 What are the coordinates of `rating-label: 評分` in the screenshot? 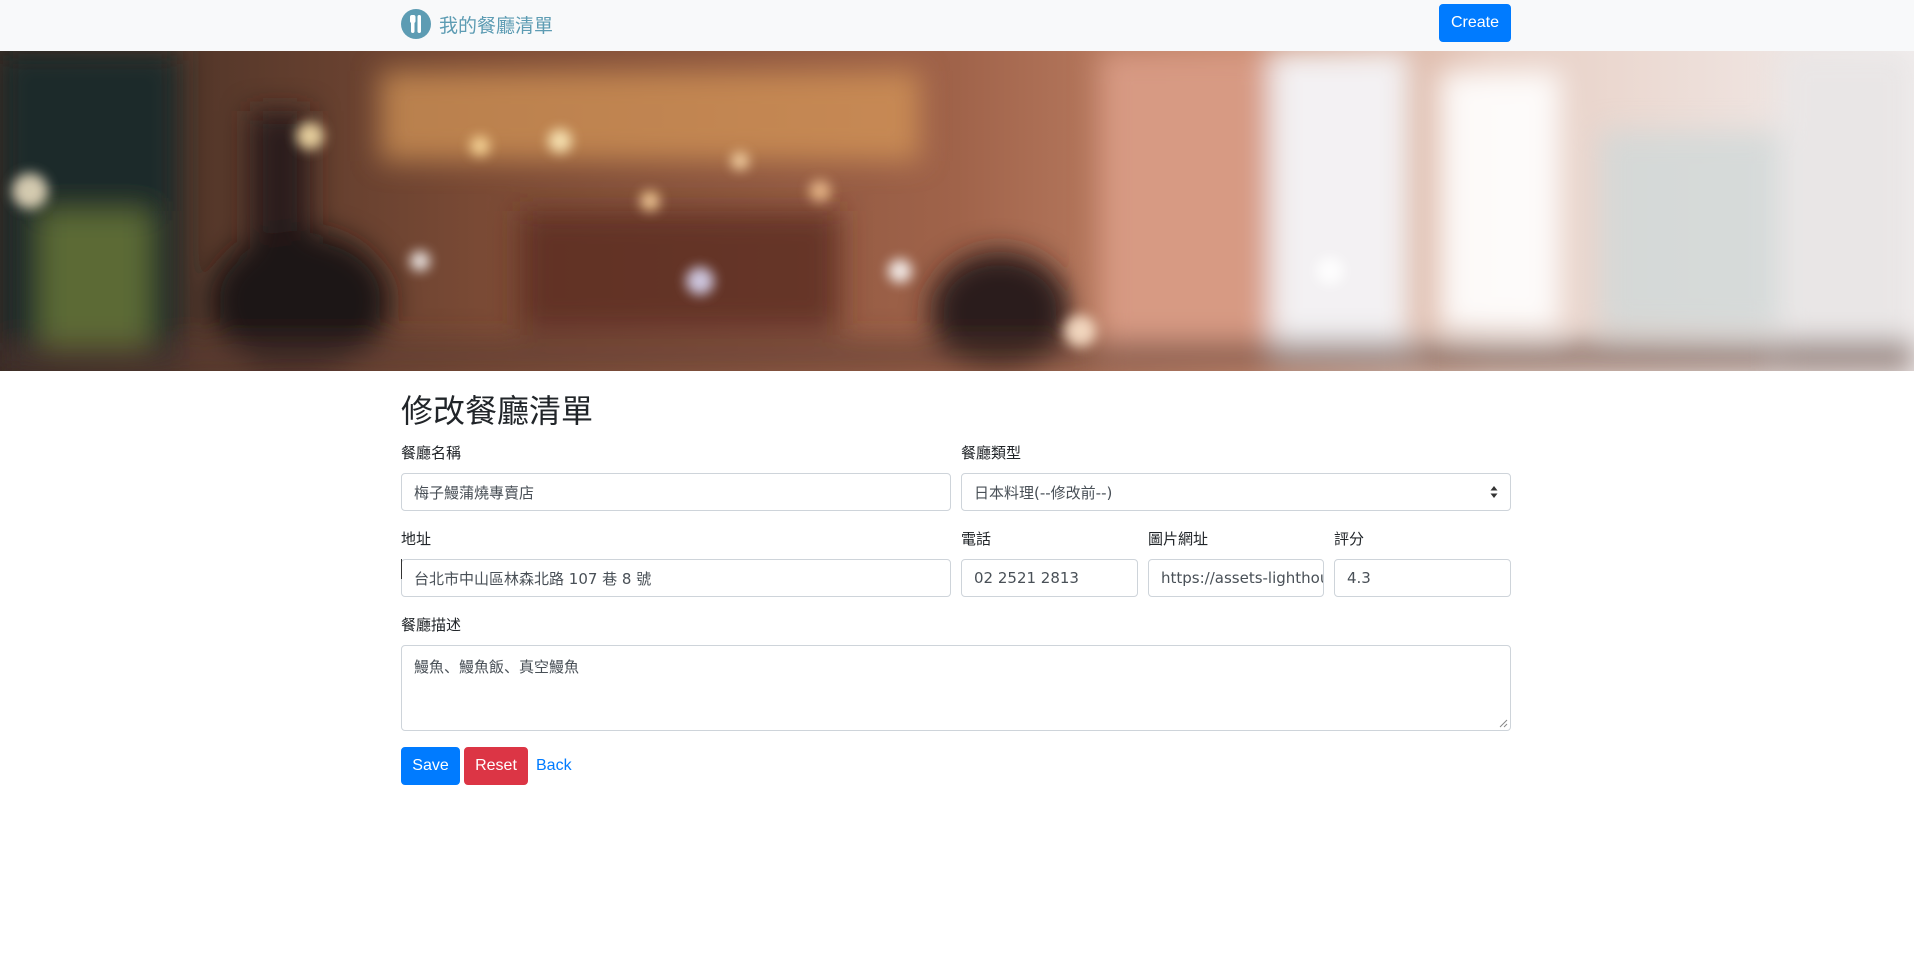 It's located at (1349, 539).